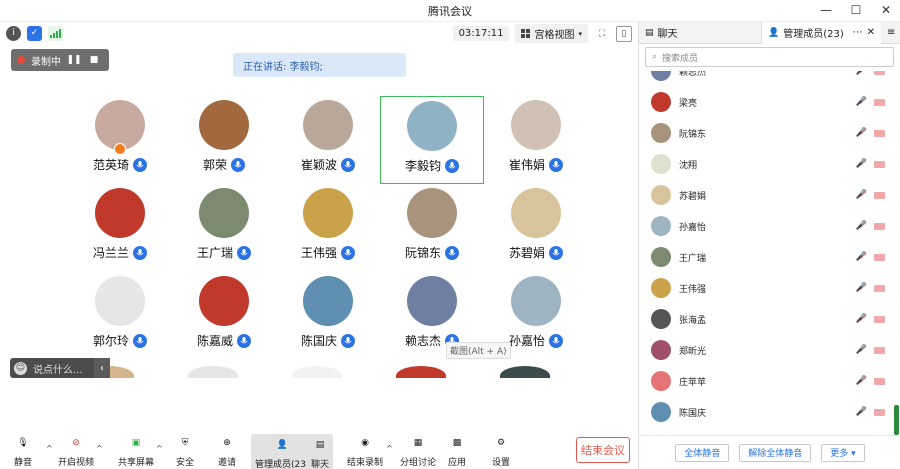 The height and width of the screenshot is (469, 900). Describe the element at coordinates (328, 228) in the screenshot. I see `participant-tile: 王伟强` at that location.